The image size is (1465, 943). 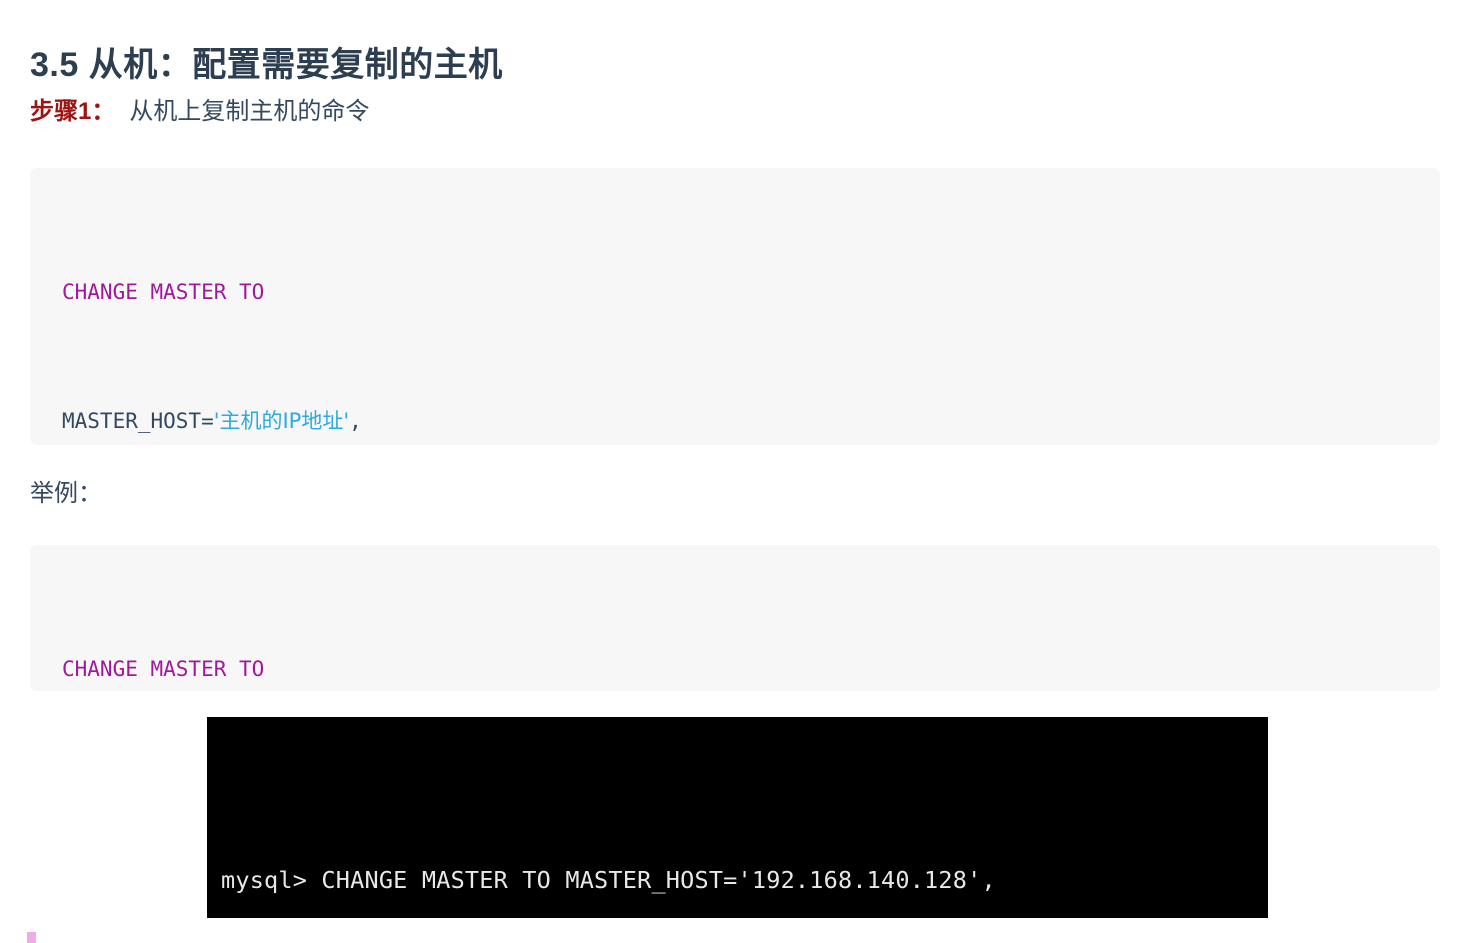 I want to click on terminal-line-partial, so click(x=658, y=786).